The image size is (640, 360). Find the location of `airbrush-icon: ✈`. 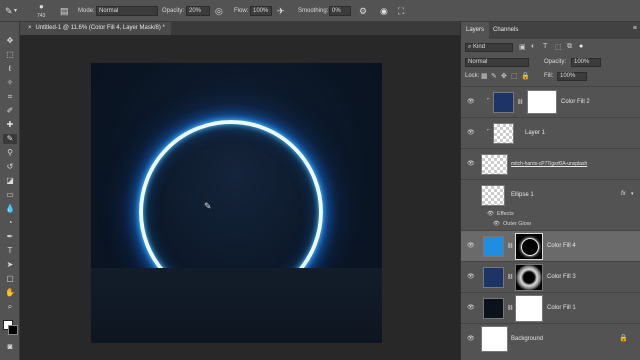

airbrush-icon: ✈ is located at coordinates (281, 11).